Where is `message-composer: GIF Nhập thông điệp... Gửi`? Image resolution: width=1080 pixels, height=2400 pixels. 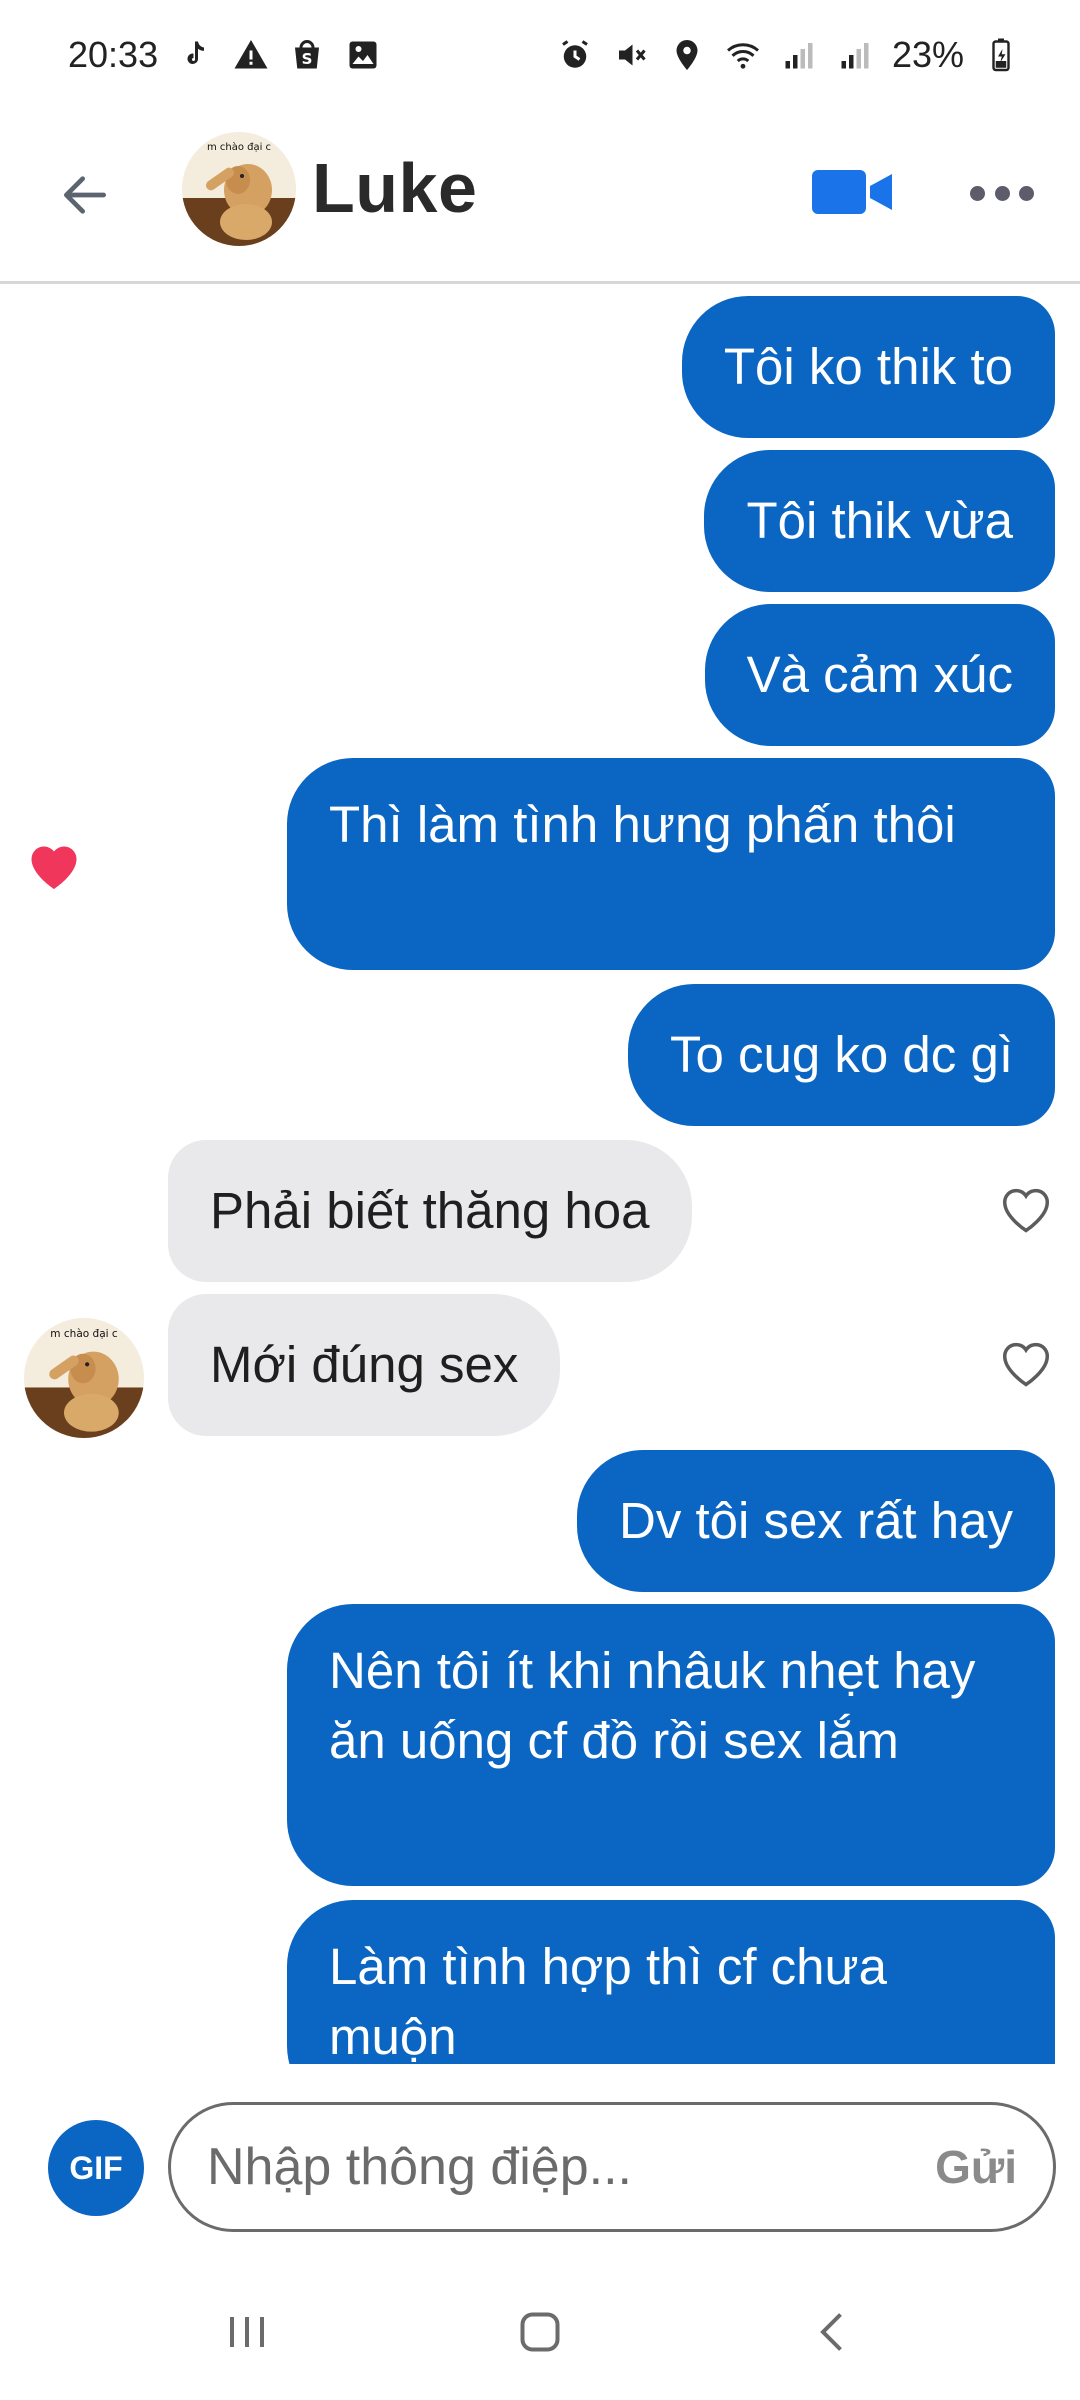 message-composer: GIF Nhập thông điệp... Gửi is located at coordinates (540, 2164).